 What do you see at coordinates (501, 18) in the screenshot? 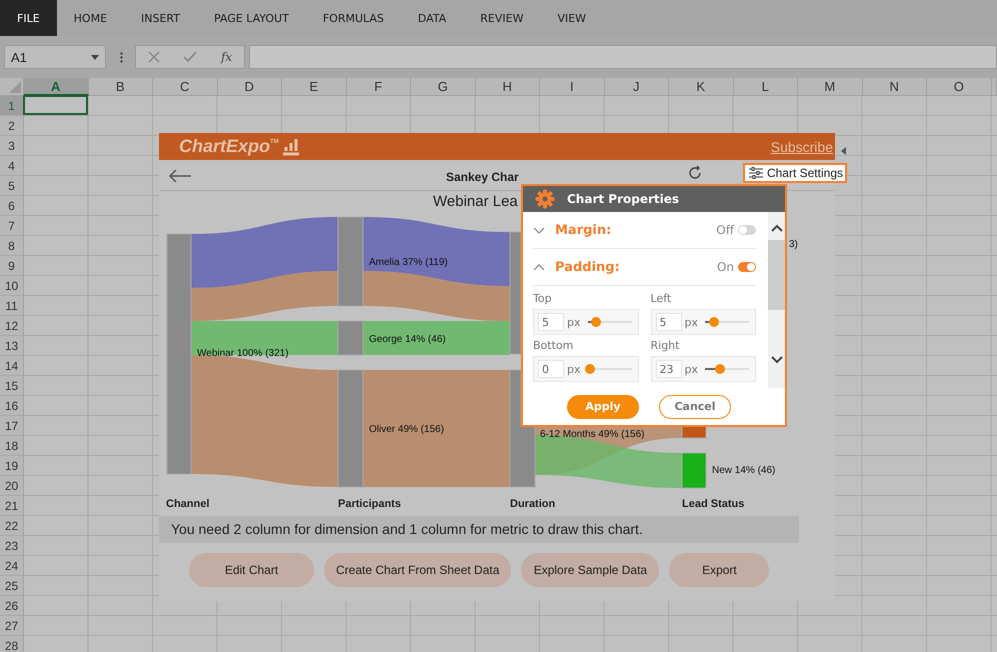
I see `ribbon-tab: REVIEW` at bounding box center [501, 18].